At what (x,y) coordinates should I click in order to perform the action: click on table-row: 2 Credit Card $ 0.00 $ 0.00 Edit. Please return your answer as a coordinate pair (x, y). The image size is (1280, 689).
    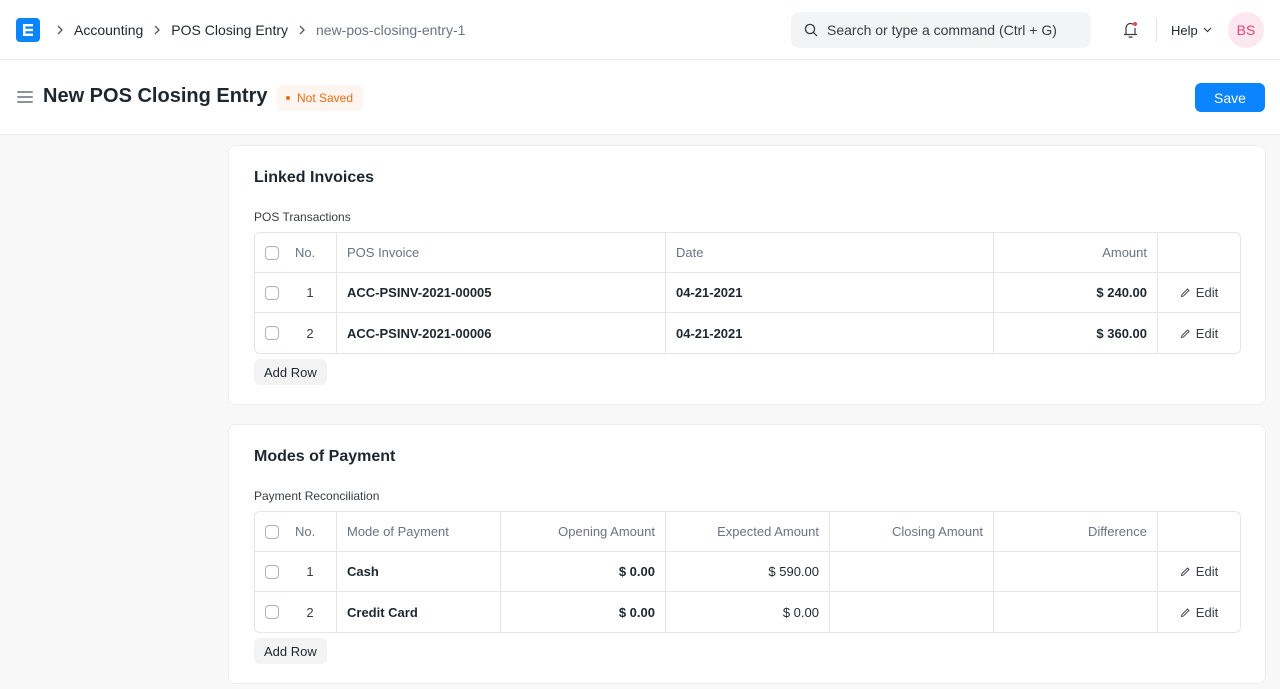
    Looking at the image, I should click on (747, 612).